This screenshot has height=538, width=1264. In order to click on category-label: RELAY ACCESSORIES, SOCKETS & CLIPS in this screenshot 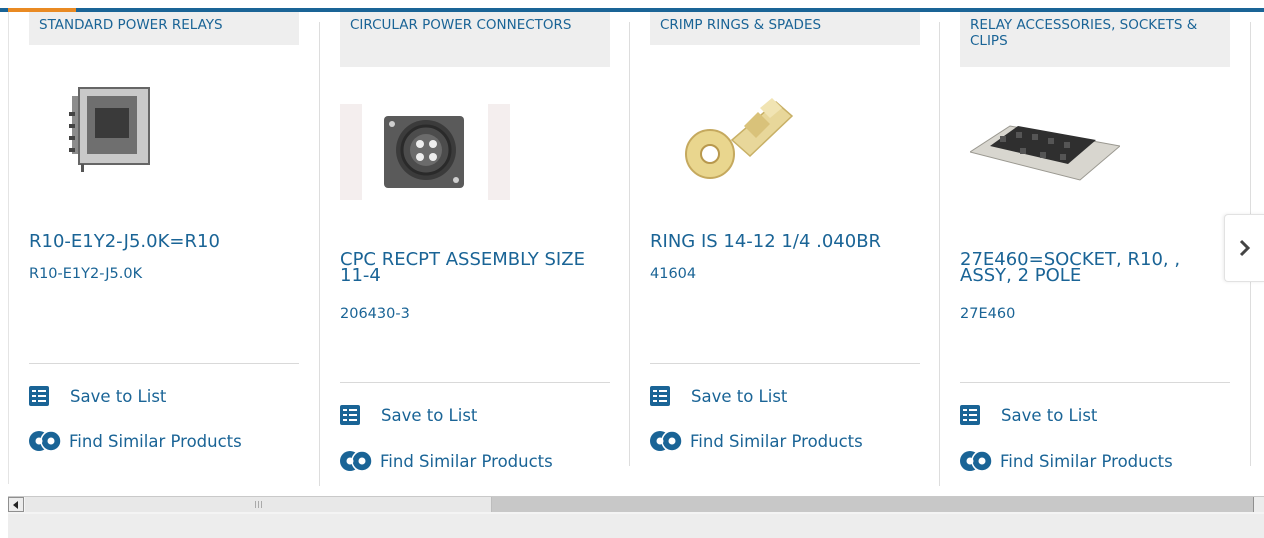, I will do `click(1095, 39)`.